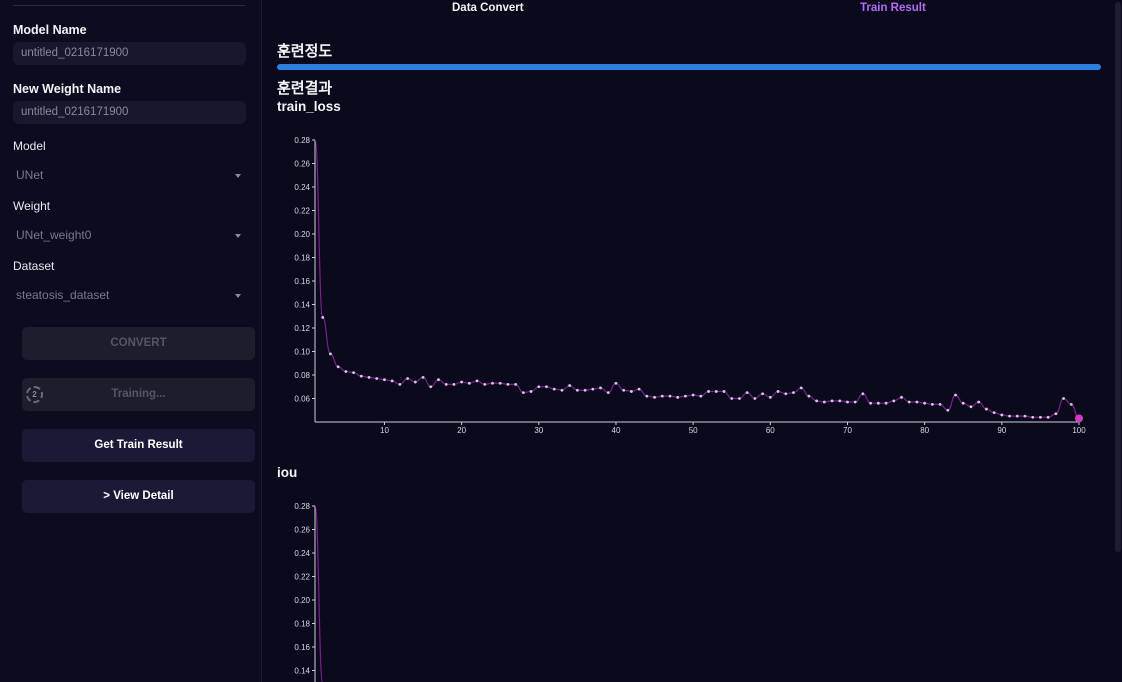 The image size is (1122, 682). Describe the element at coordinates (34, 266) in the screenshot. I see `dataset-label: Dataset` at that location.